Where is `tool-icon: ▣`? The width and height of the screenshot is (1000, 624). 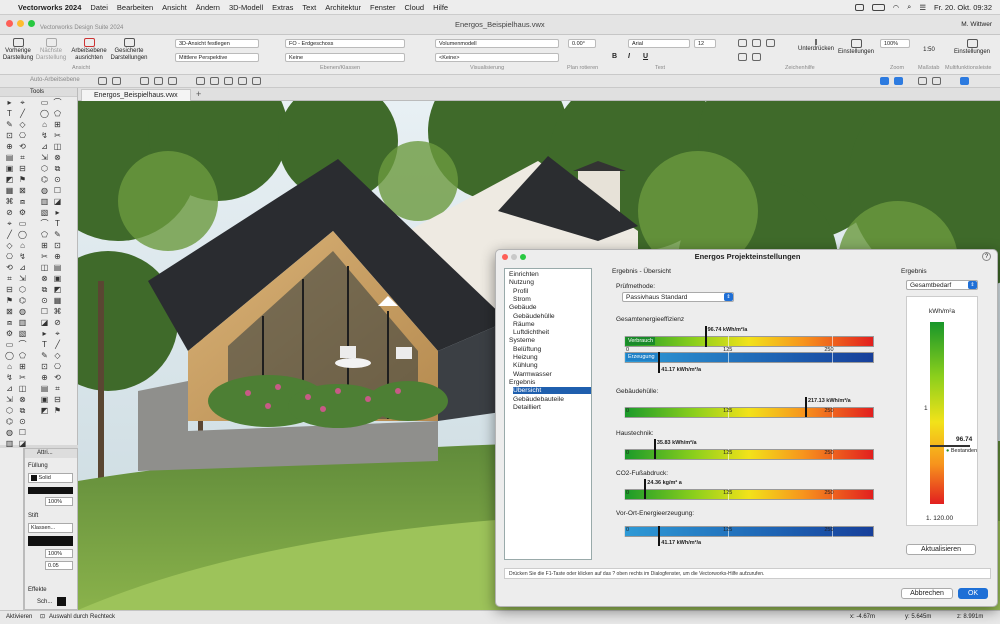
tool-icon: ▣ is located at coordinates (9, 169).